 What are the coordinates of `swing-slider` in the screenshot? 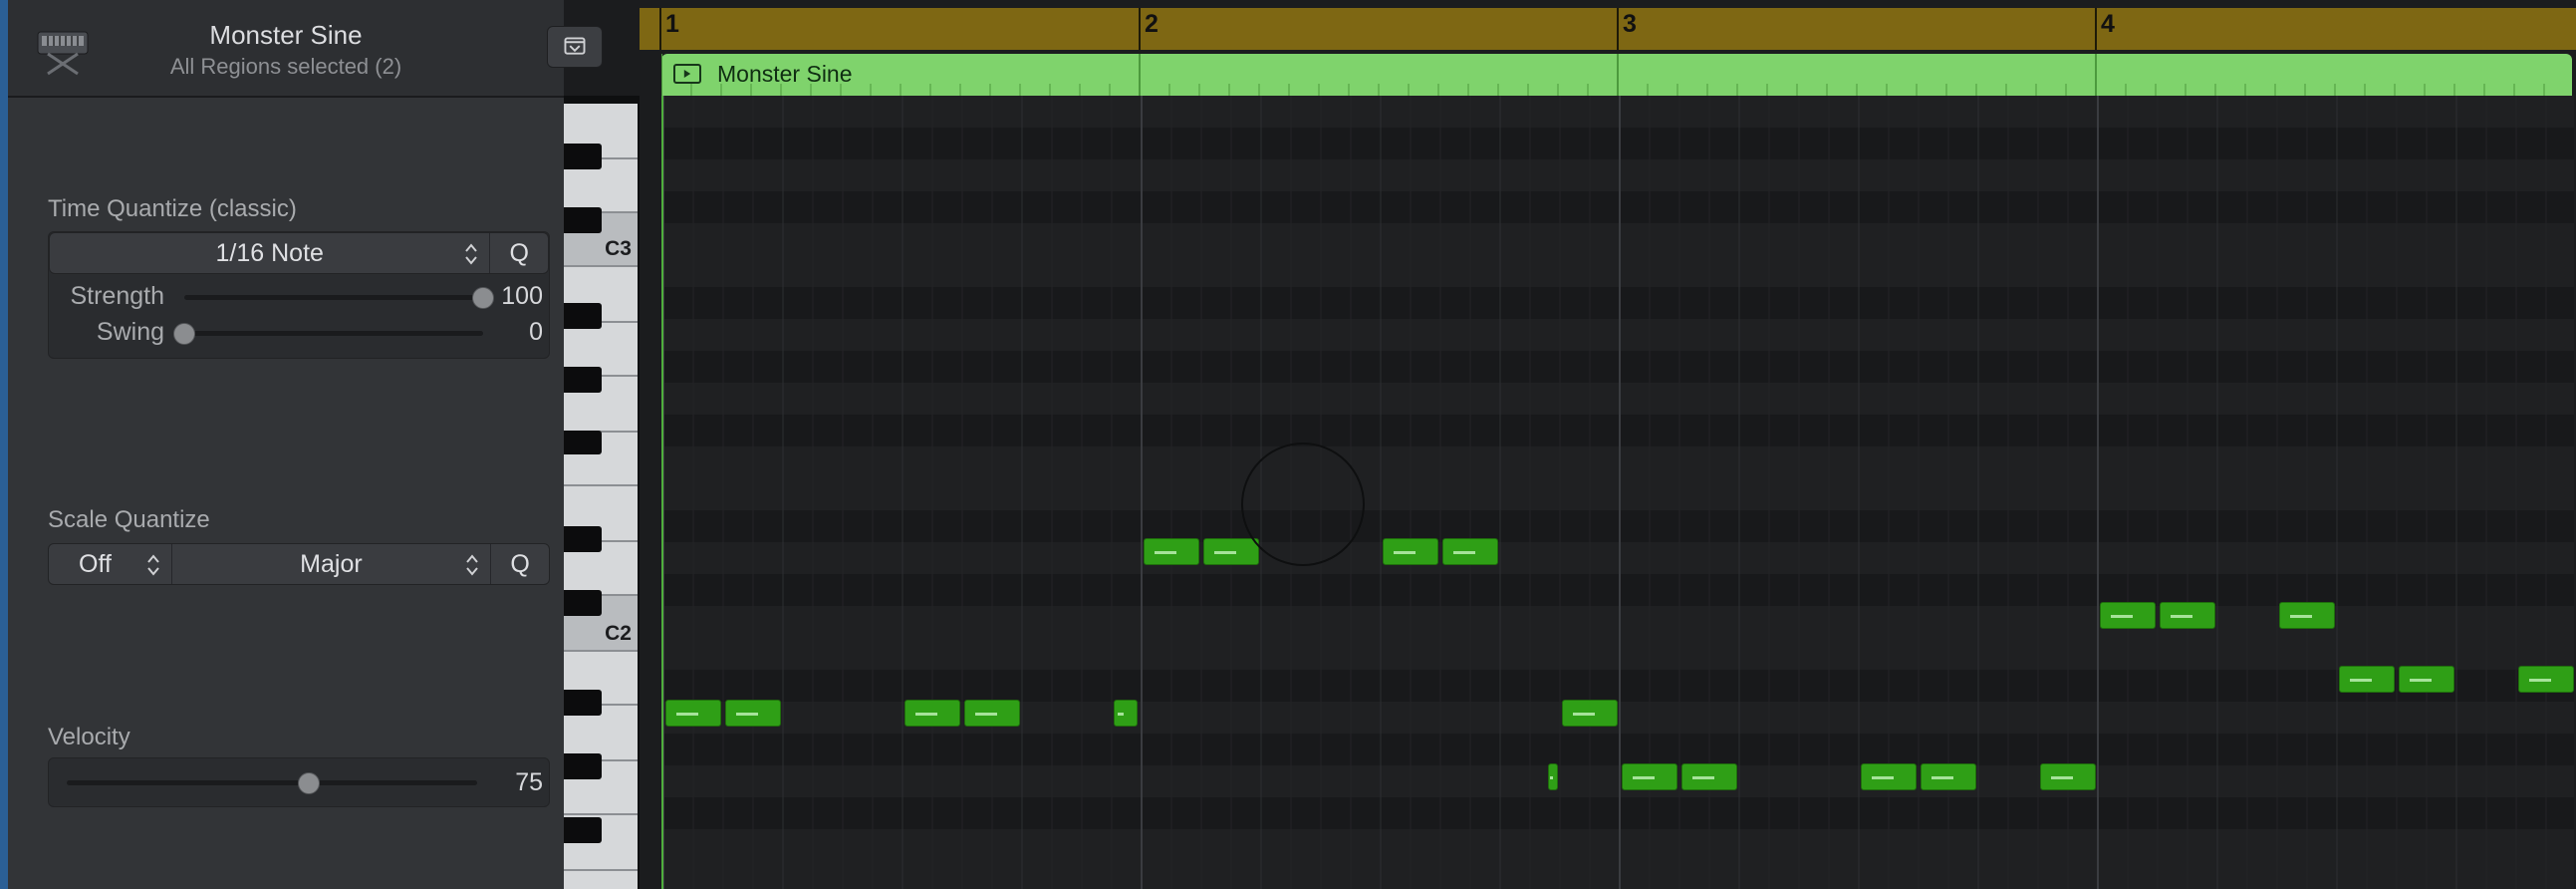 It's located at (333, 333).